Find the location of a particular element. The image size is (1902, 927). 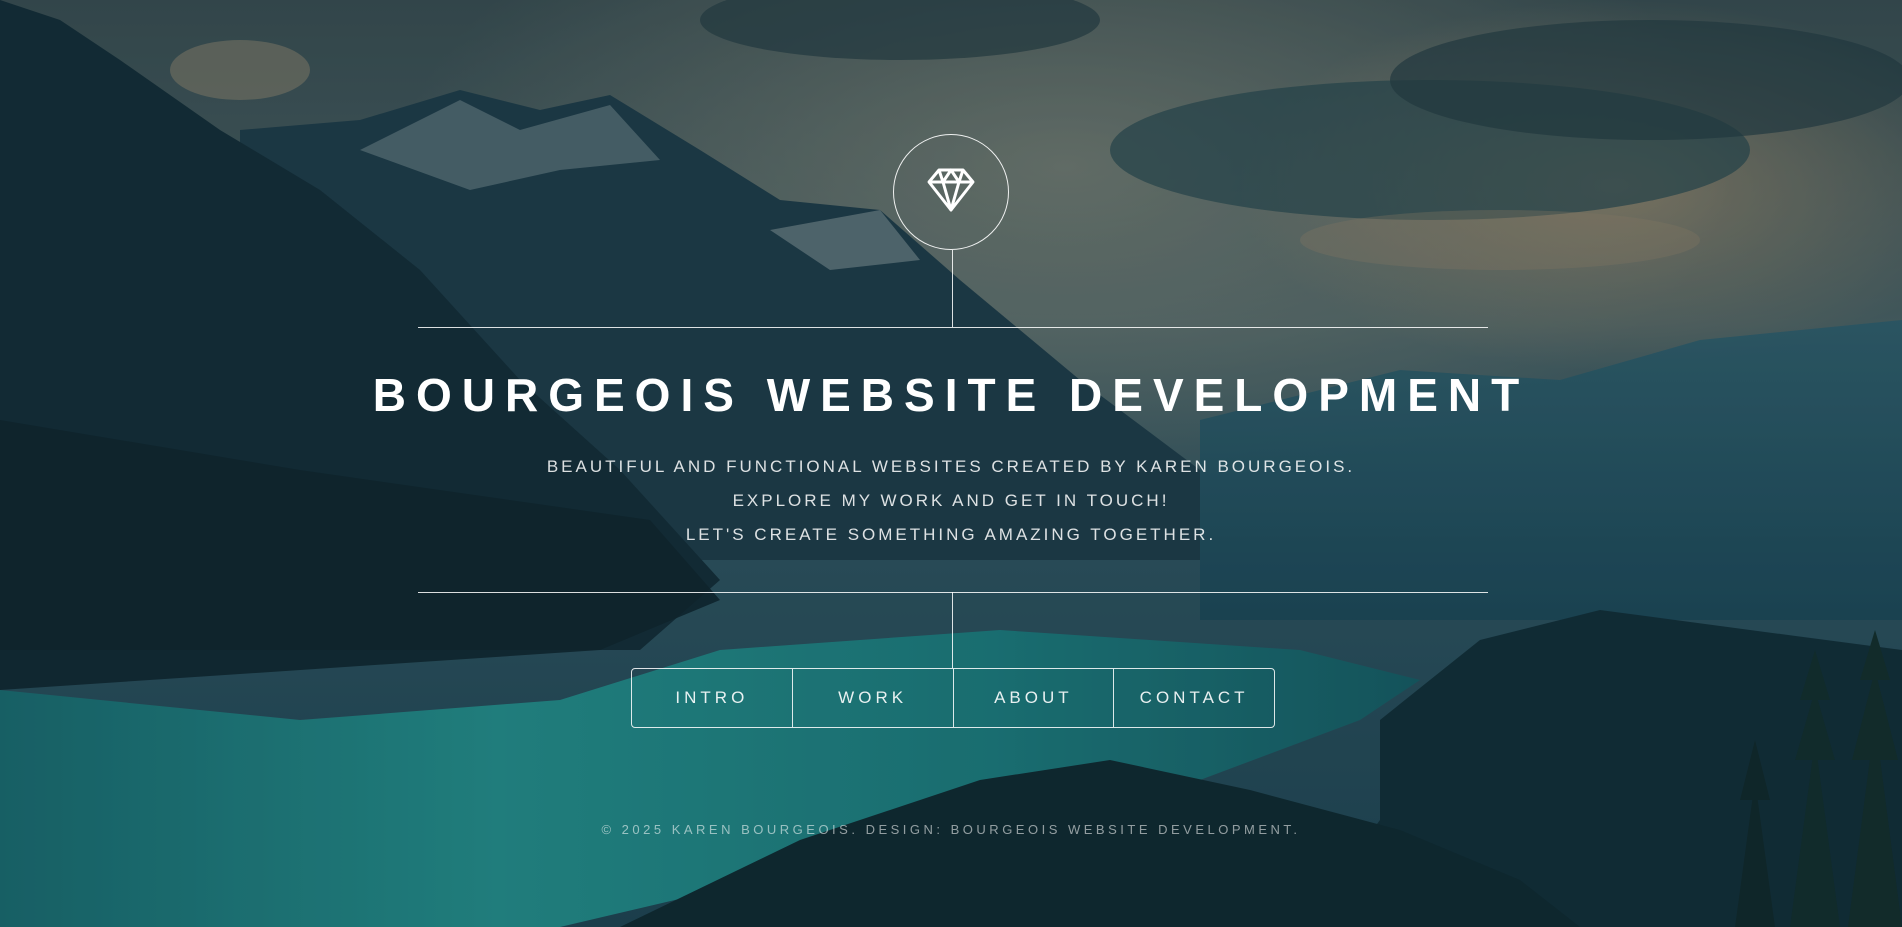

diamond-icon is located at coordinates (951, 192).